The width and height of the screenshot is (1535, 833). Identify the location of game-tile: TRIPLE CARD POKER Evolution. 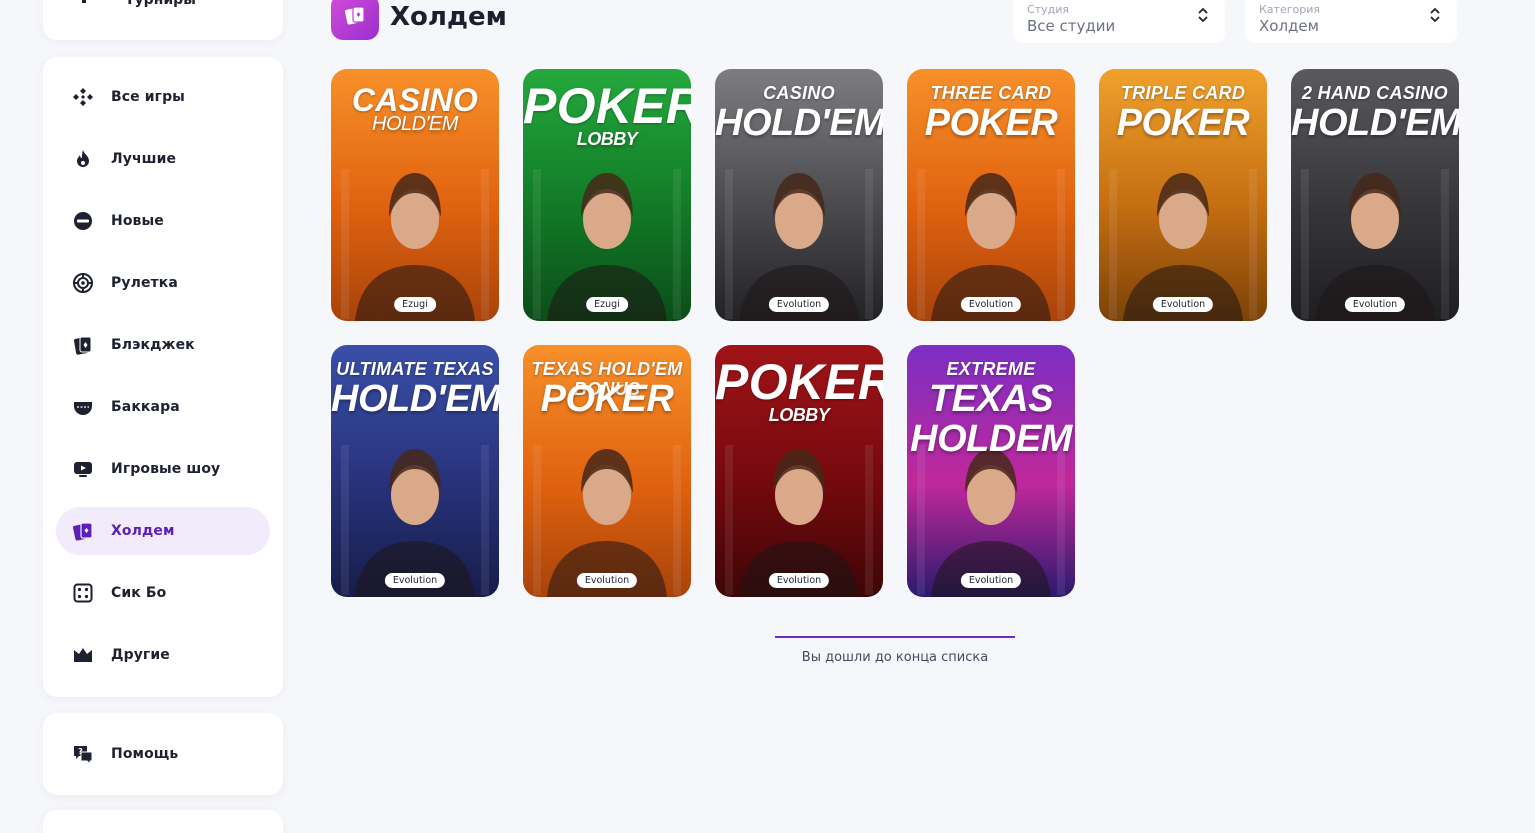
(1183, 195).